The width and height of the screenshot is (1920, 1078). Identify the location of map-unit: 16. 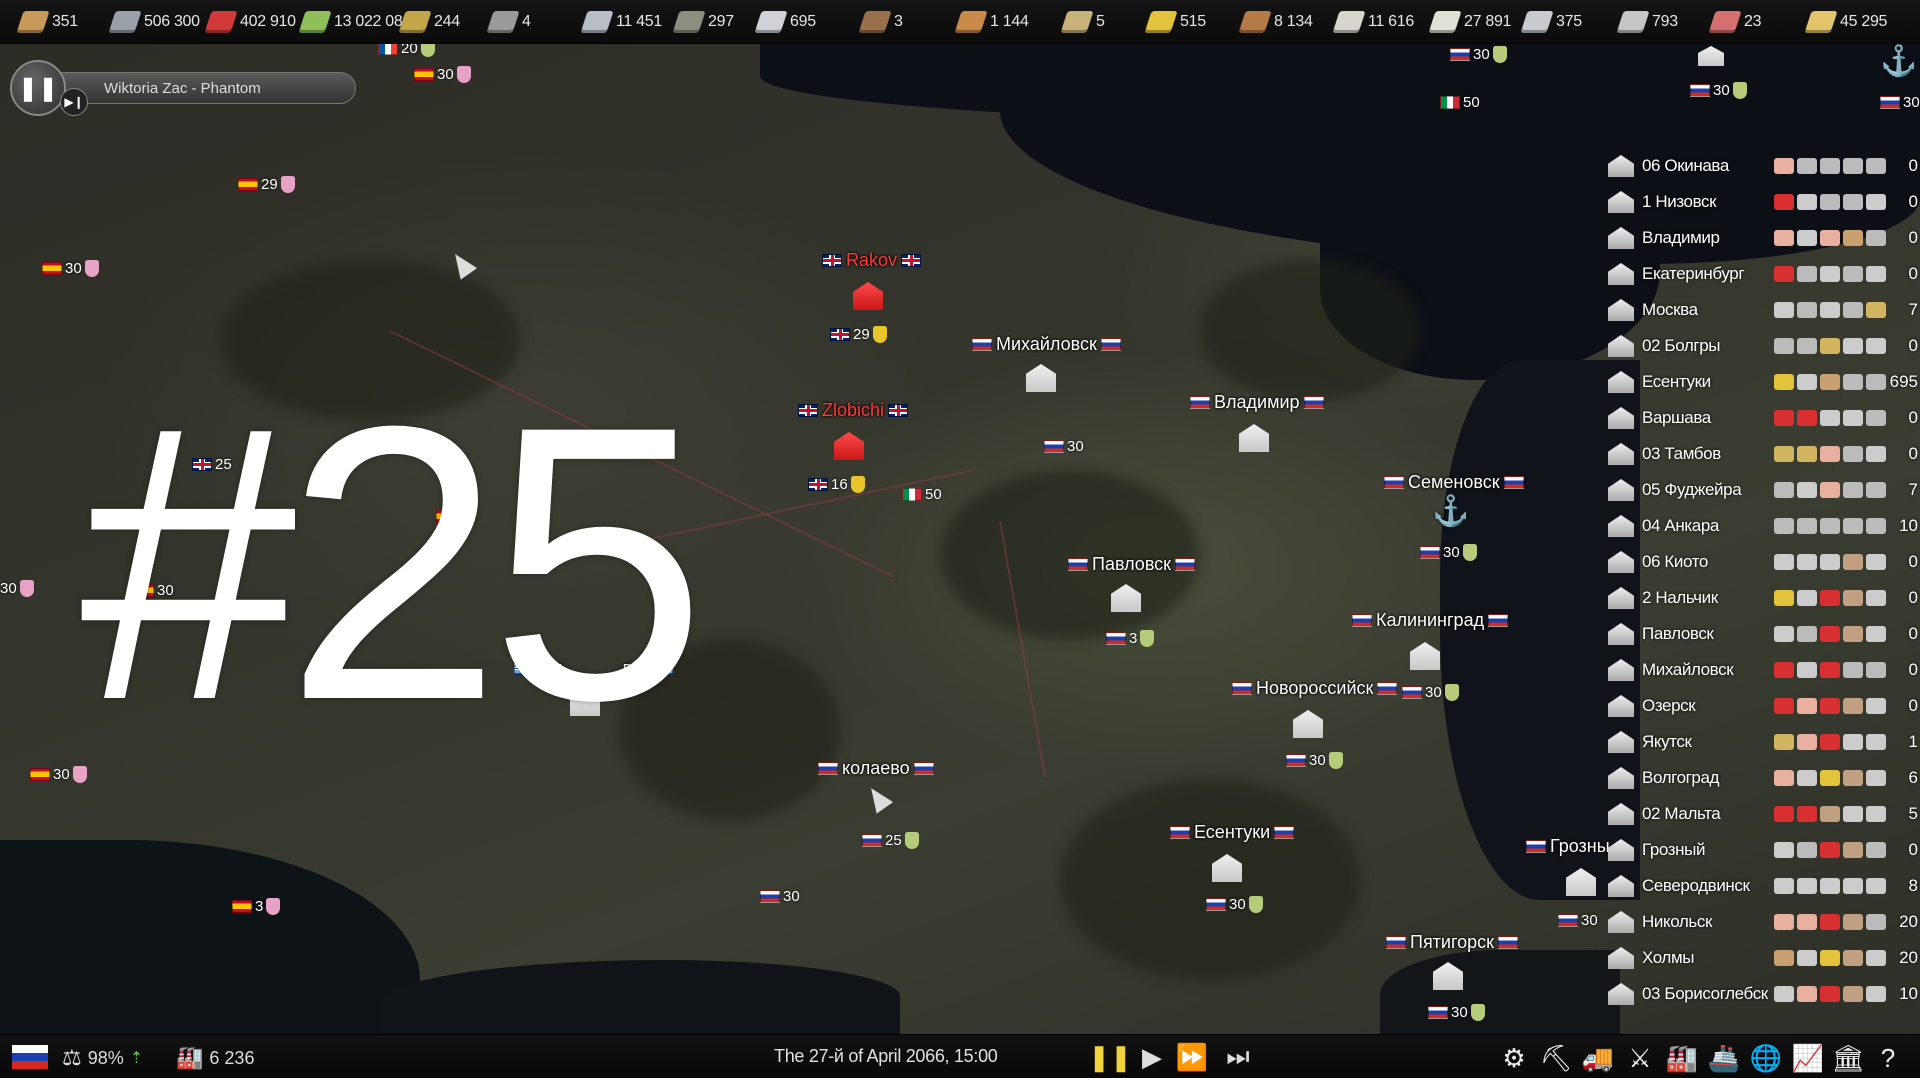
(836, 484).